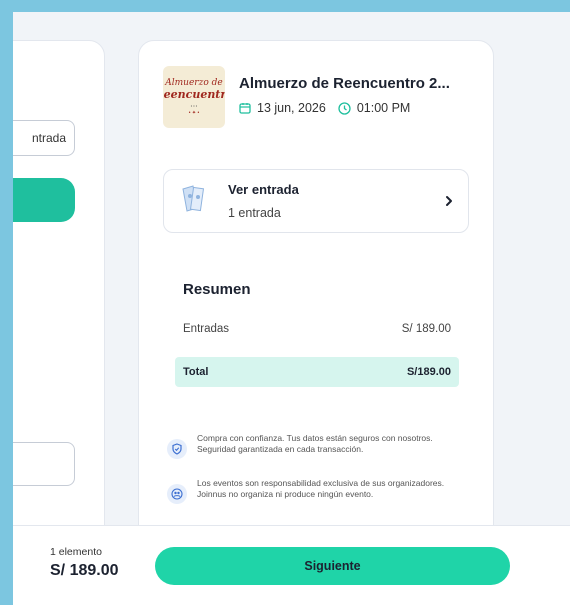  What do you see at coordinates (428, 372) in the screenshot?
I see `summary-total-value: S/189.00` at bounding box center [428, 372].